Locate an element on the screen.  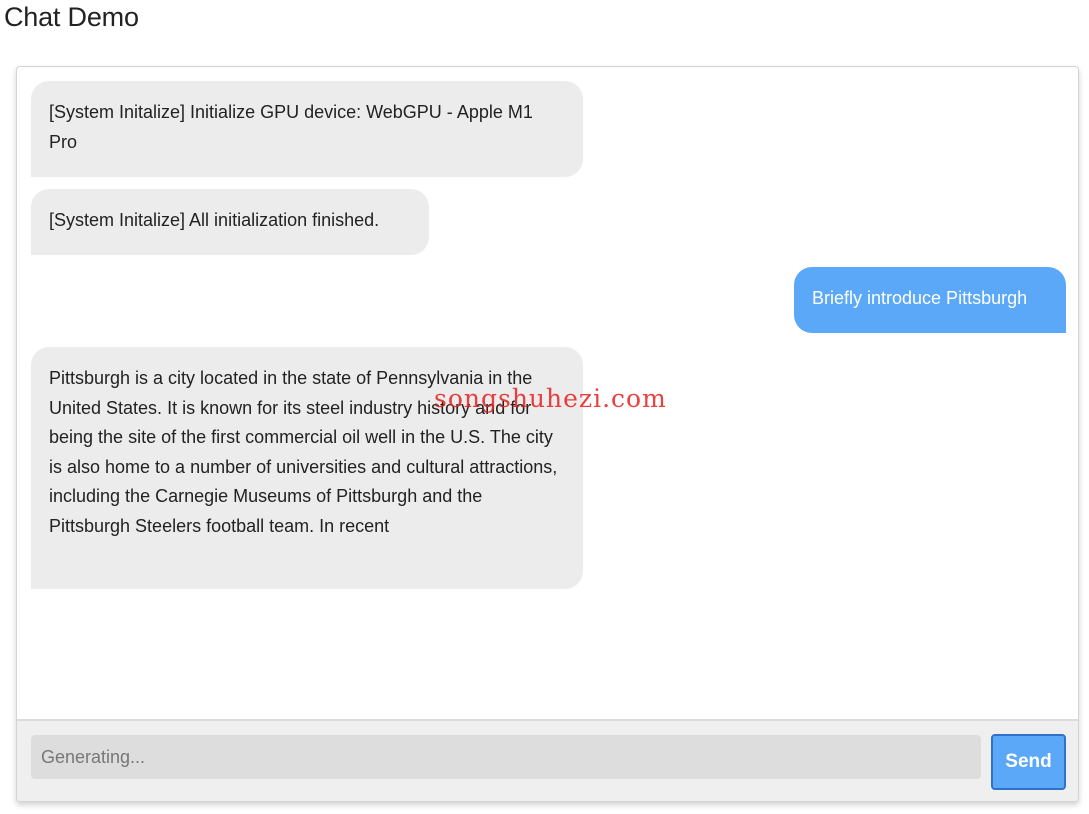
page-title: Chat Demo is located at coordinates (71, 17).